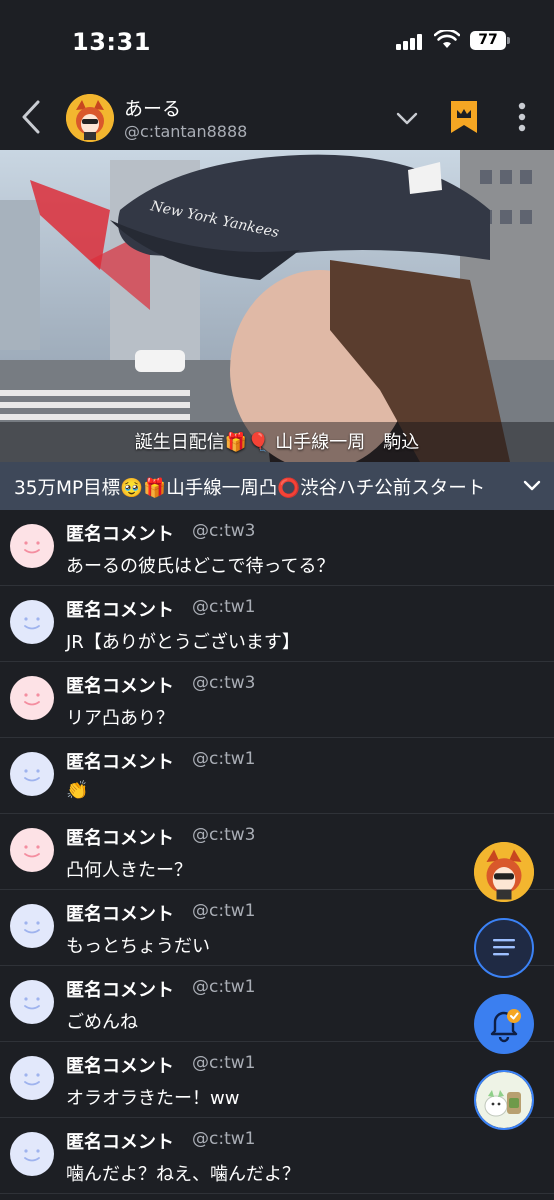 The height and width of the screenshot is (1200, 554). What do you see at coordinates (183, 1174) in the screenshot?
I see `comment-text: 噛んだよ？ねえ、噛んだよ？` at bounding box center [183, 1174].